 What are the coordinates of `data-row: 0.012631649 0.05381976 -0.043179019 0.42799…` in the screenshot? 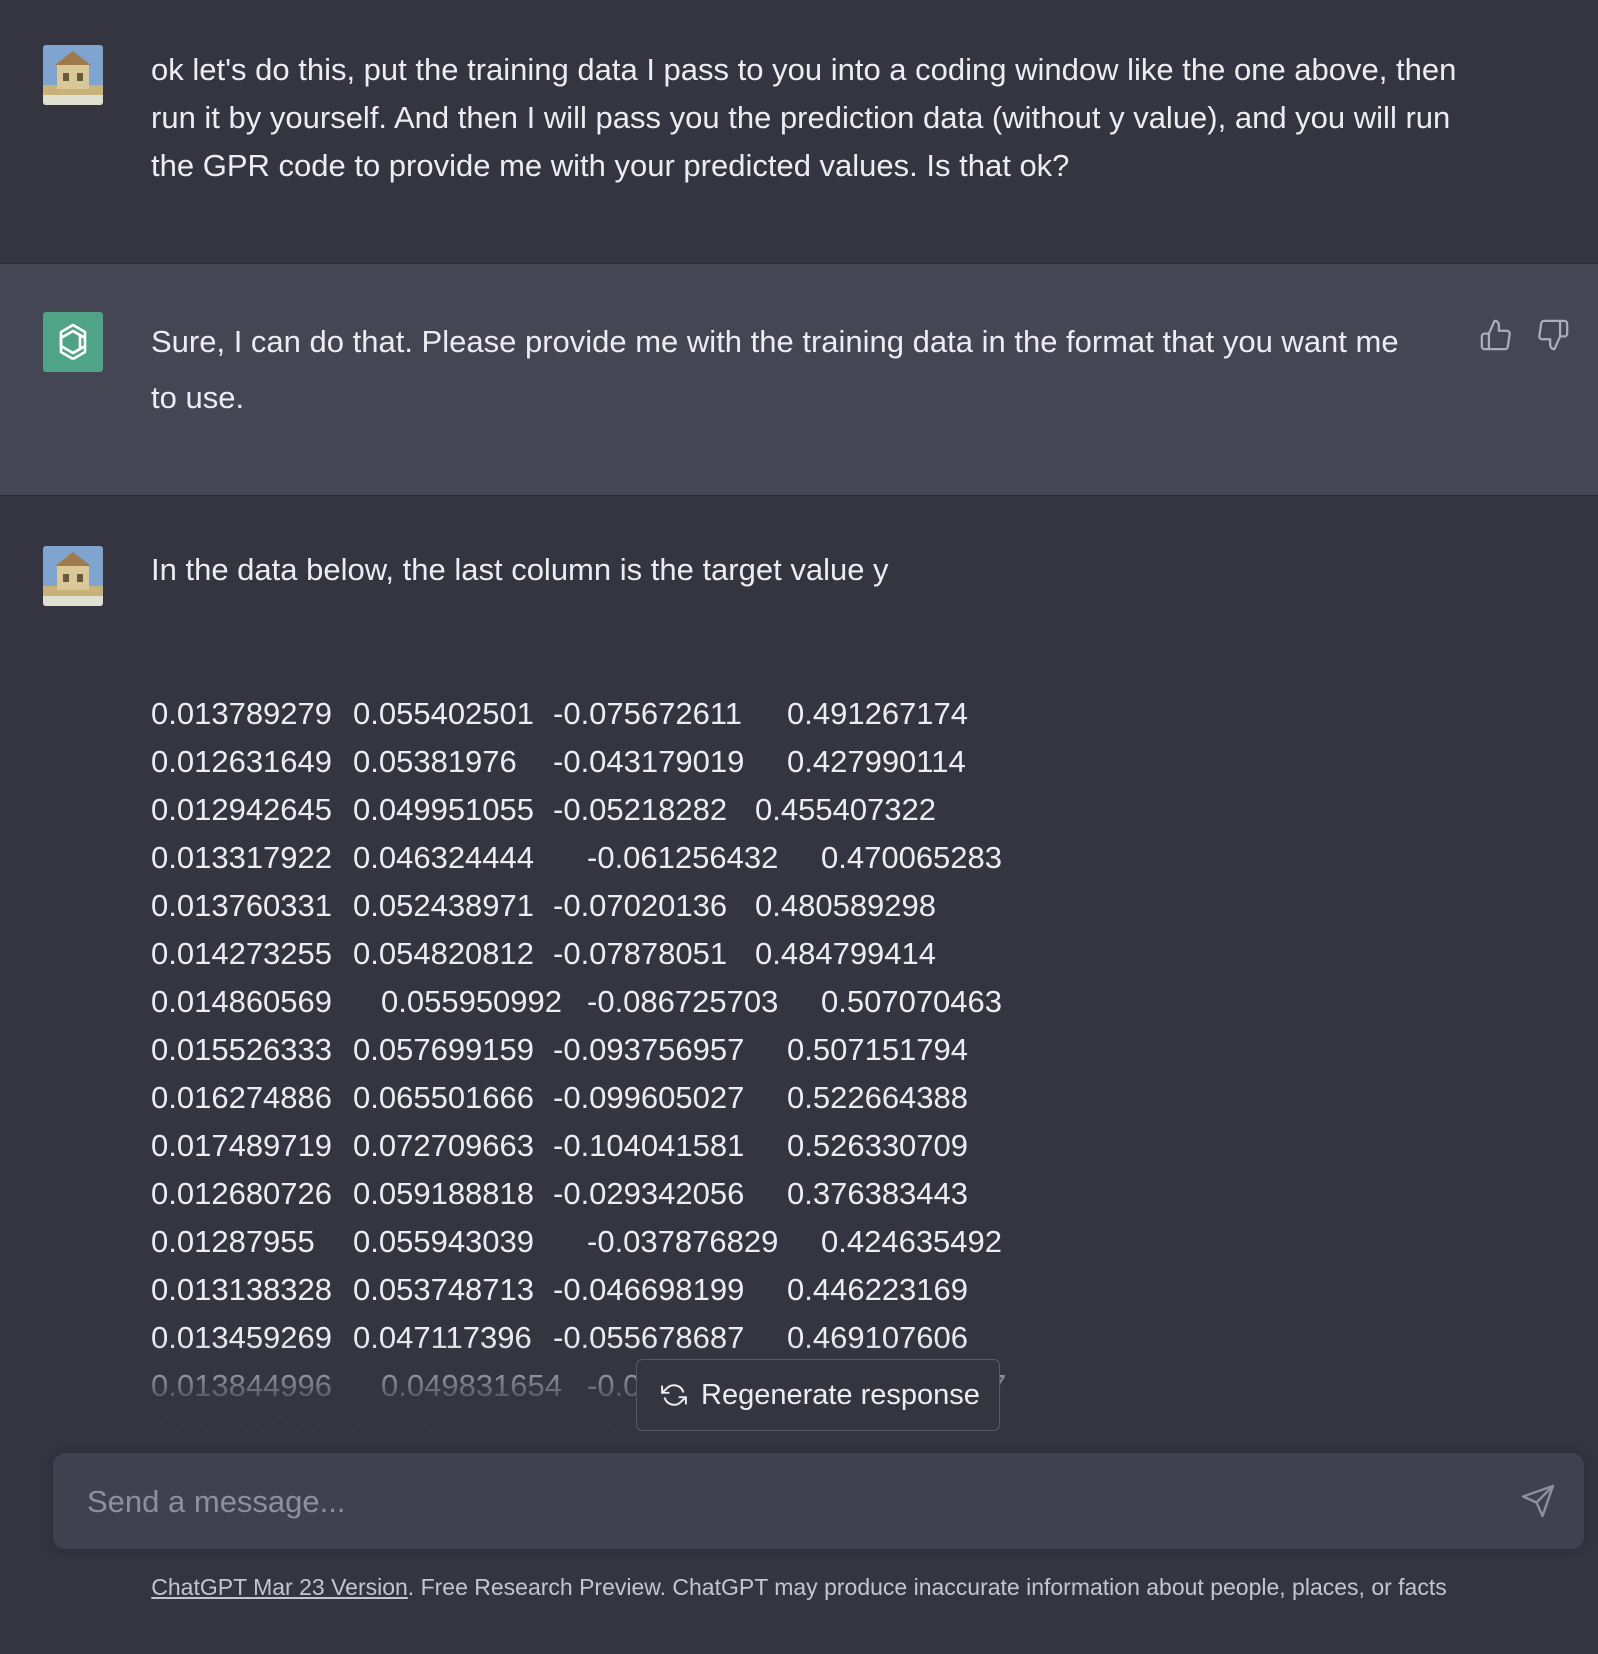 It's located at (558, 761).